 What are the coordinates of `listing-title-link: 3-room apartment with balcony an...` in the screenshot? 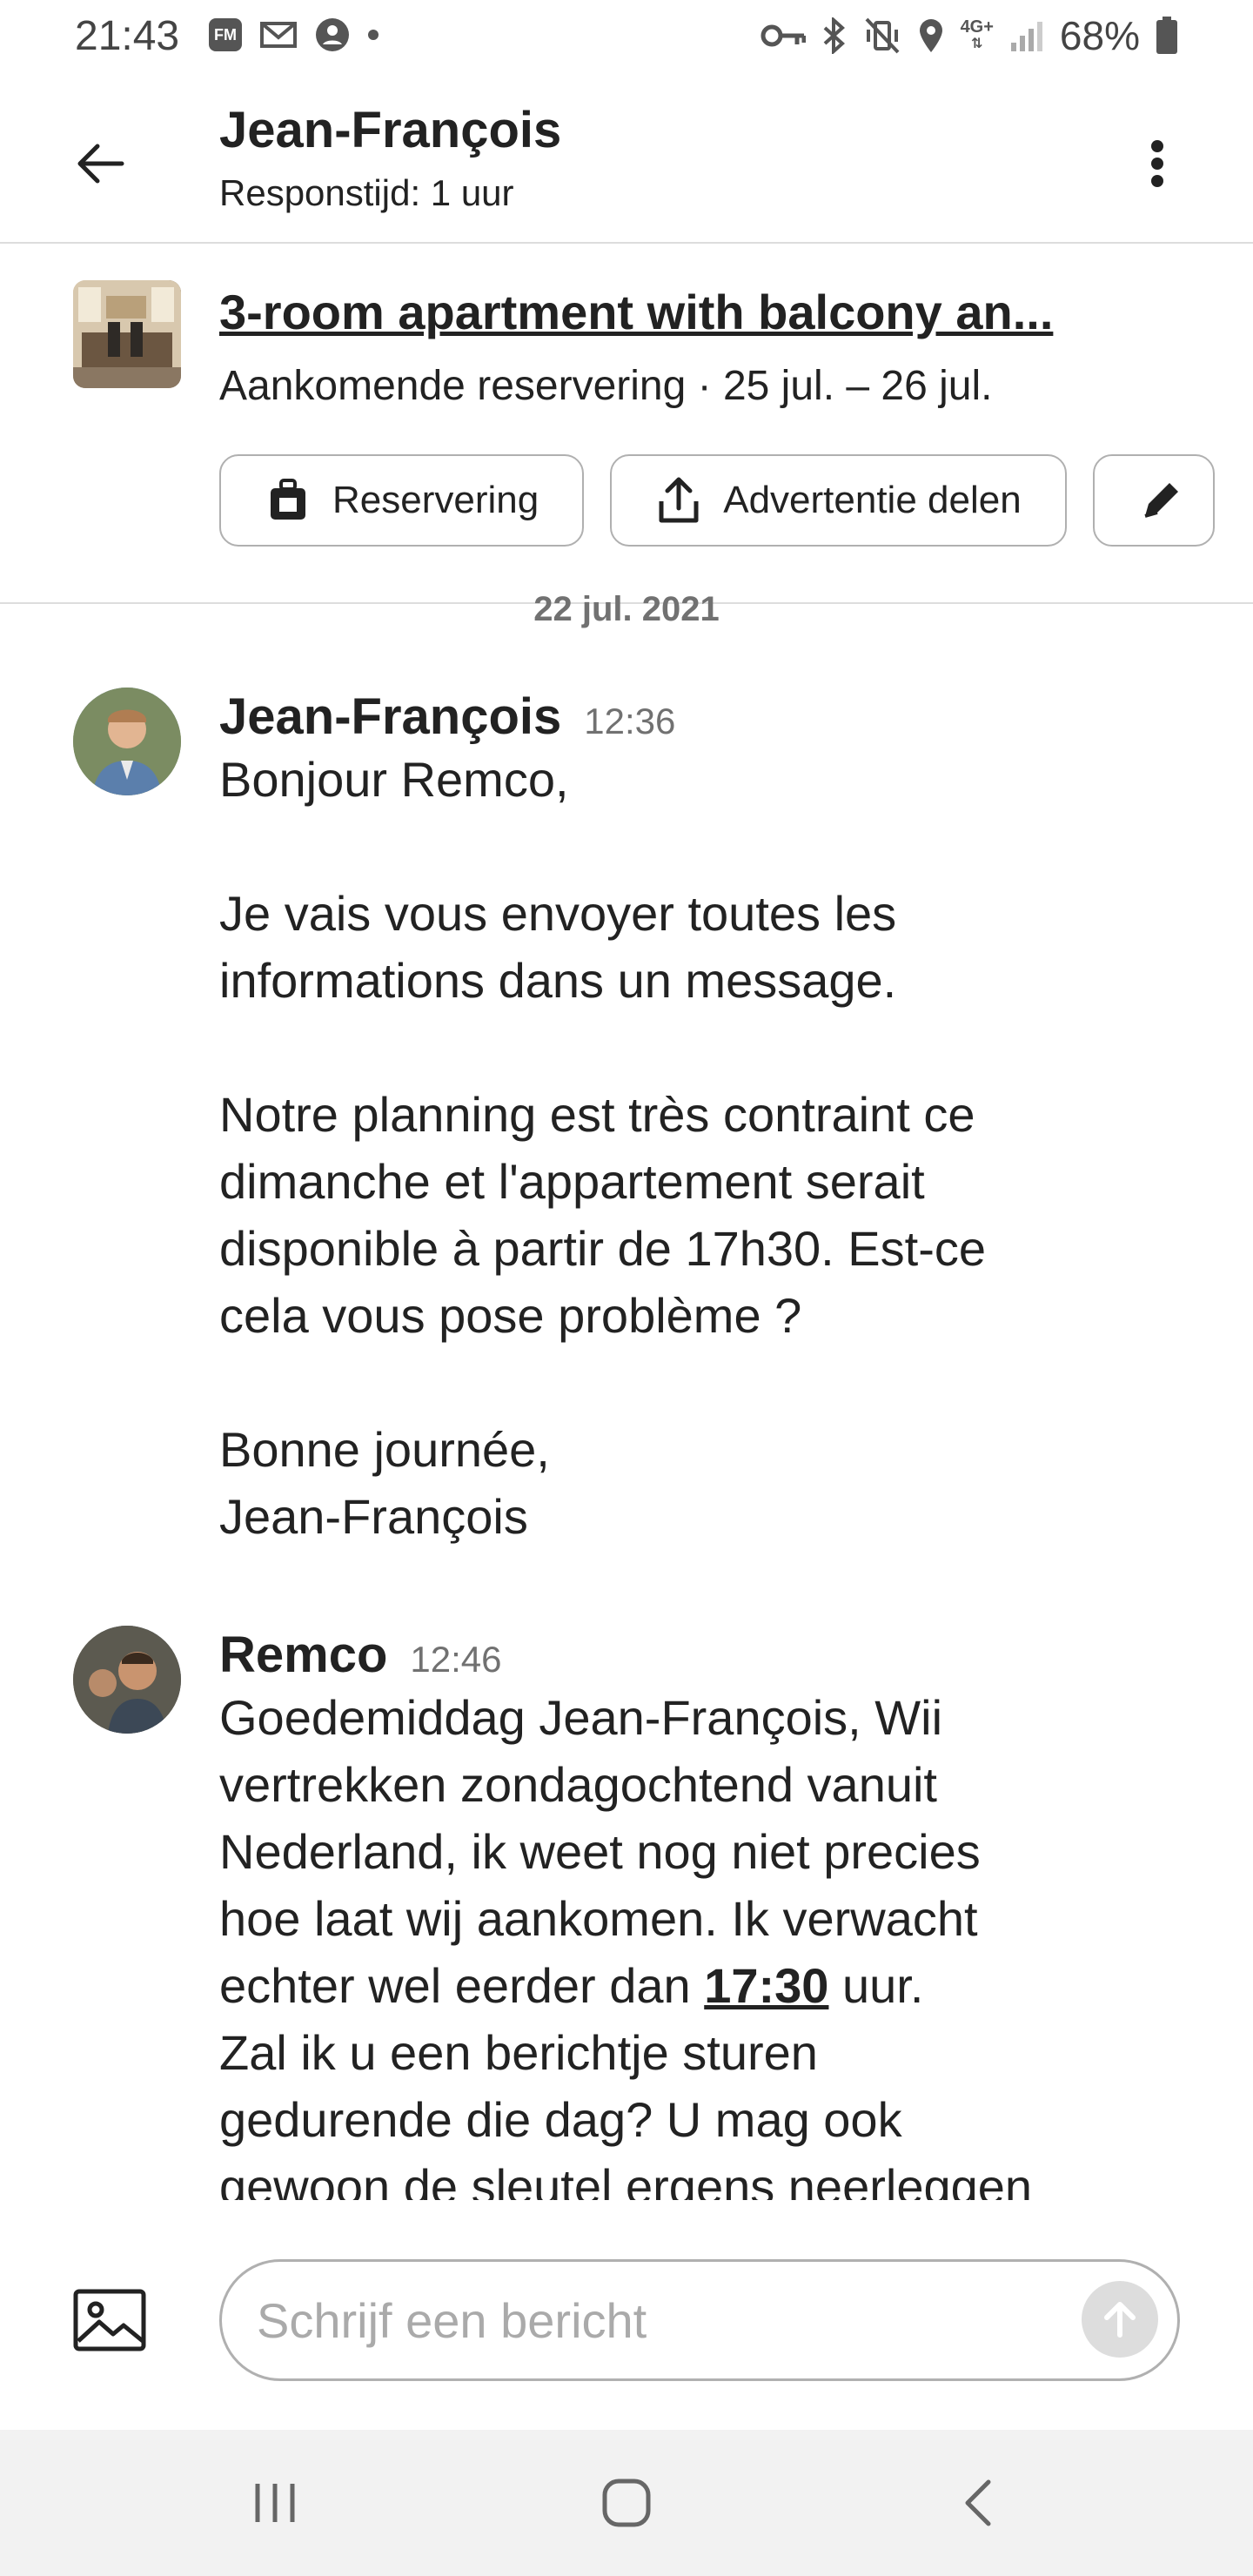 It's located at (636, 312).